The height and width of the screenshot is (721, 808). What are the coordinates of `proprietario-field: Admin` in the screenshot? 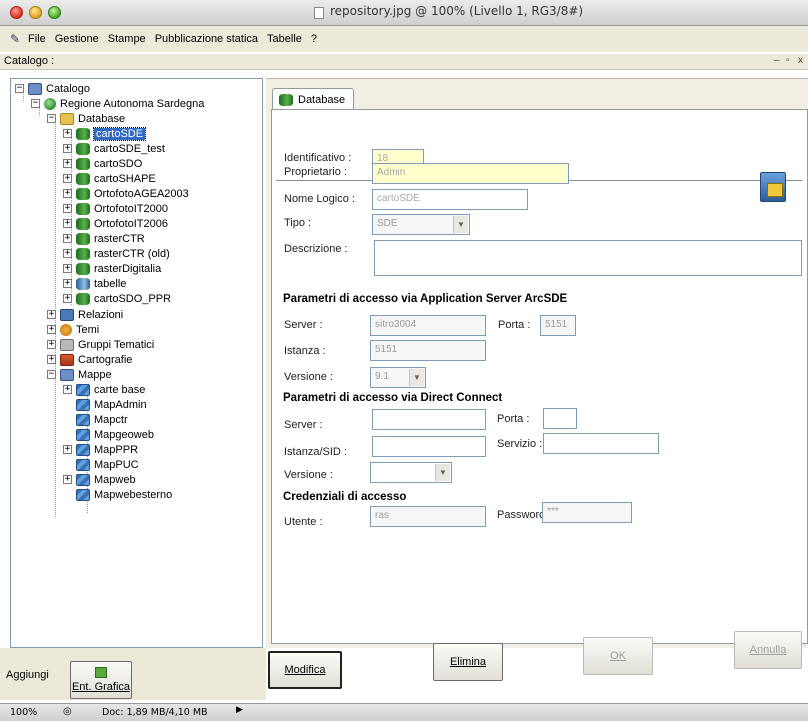 It's located at (470, 173).